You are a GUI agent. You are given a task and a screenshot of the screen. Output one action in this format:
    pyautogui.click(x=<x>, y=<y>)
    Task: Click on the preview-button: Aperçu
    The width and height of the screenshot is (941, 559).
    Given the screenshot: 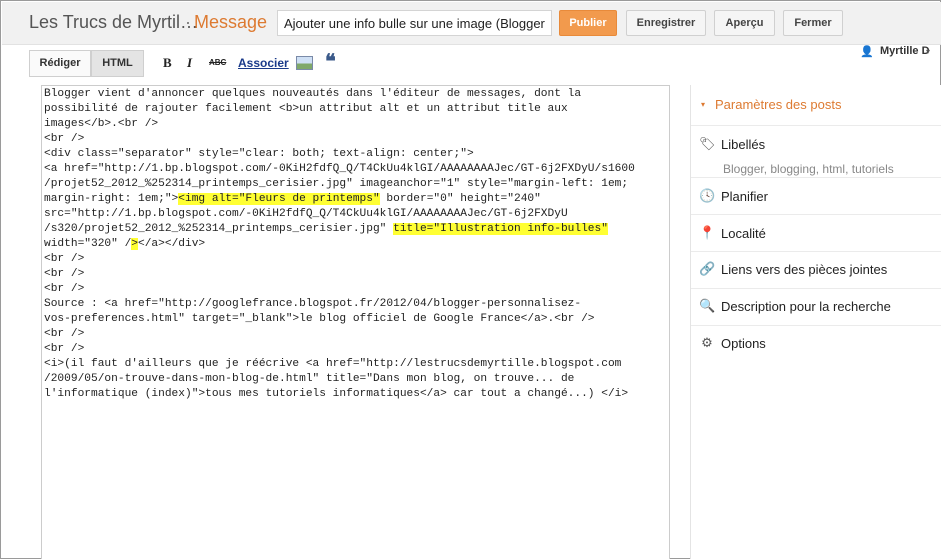 What is the action you would take?
    pyautogui.click(x=744, y=23)
    